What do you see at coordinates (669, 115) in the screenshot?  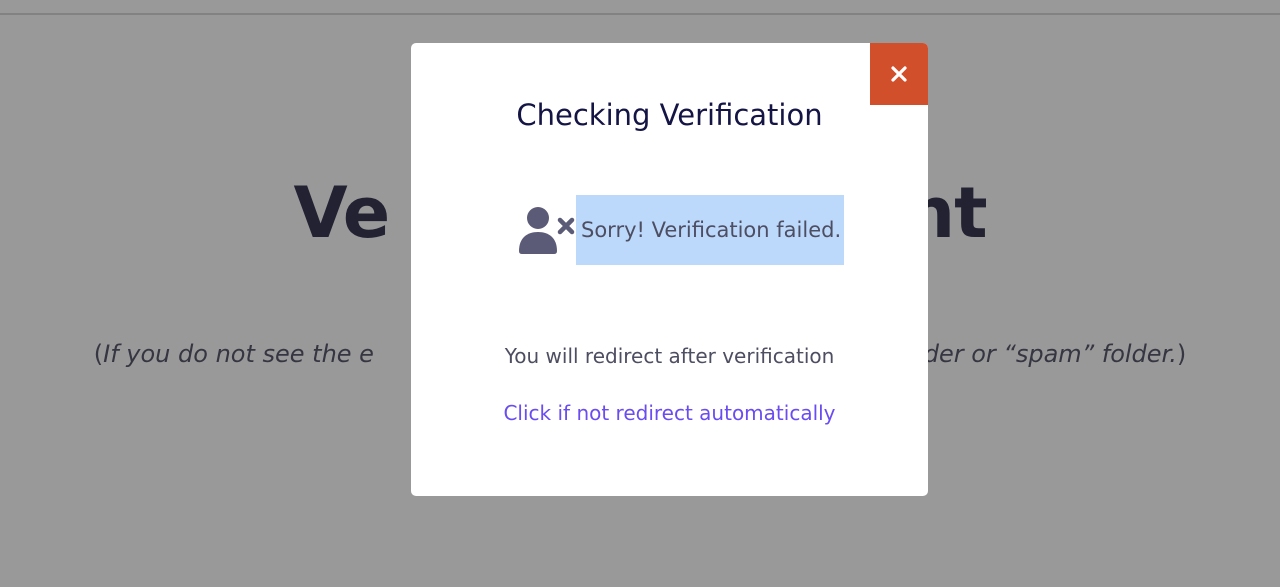 I see `modal-title: Checking Verification` at bounding box center [669, 115].